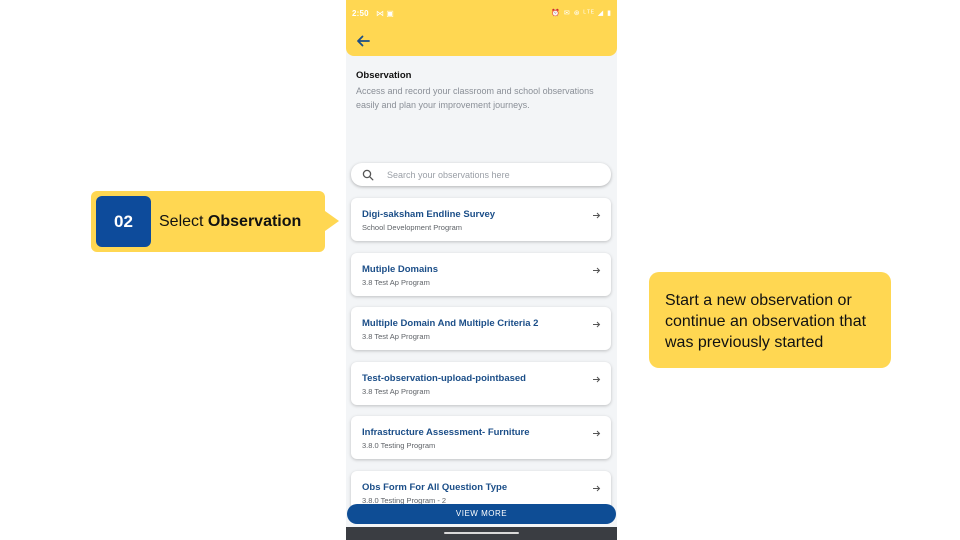 The image size is (960, 540). I want to click on search-icon, so click(368, 175).